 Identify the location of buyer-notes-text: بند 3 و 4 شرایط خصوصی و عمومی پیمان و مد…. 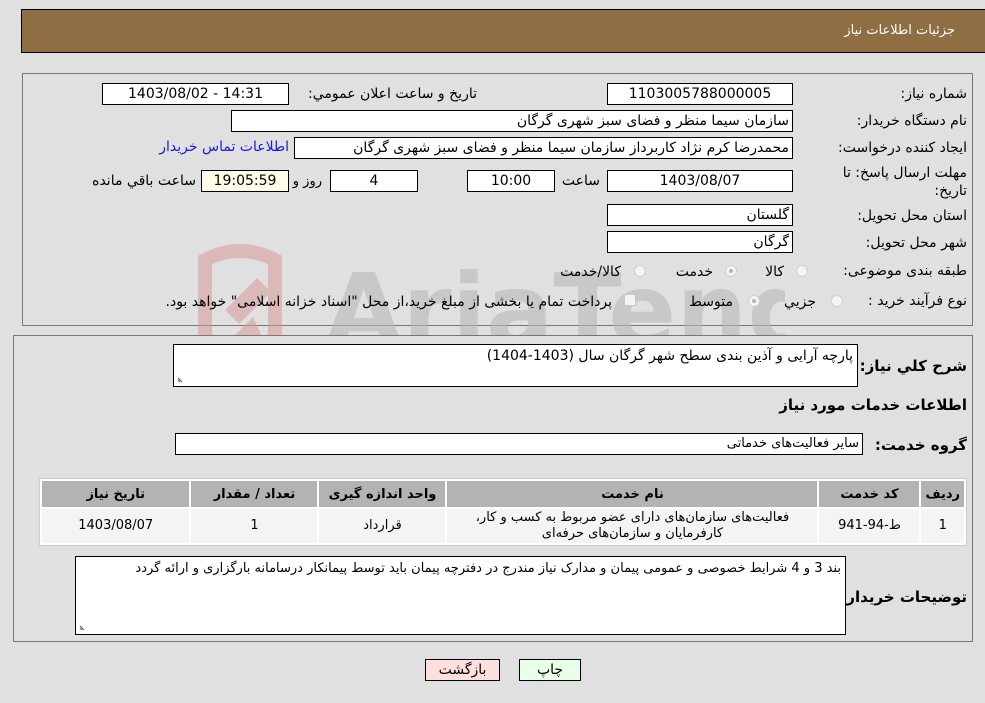
(488, 568).